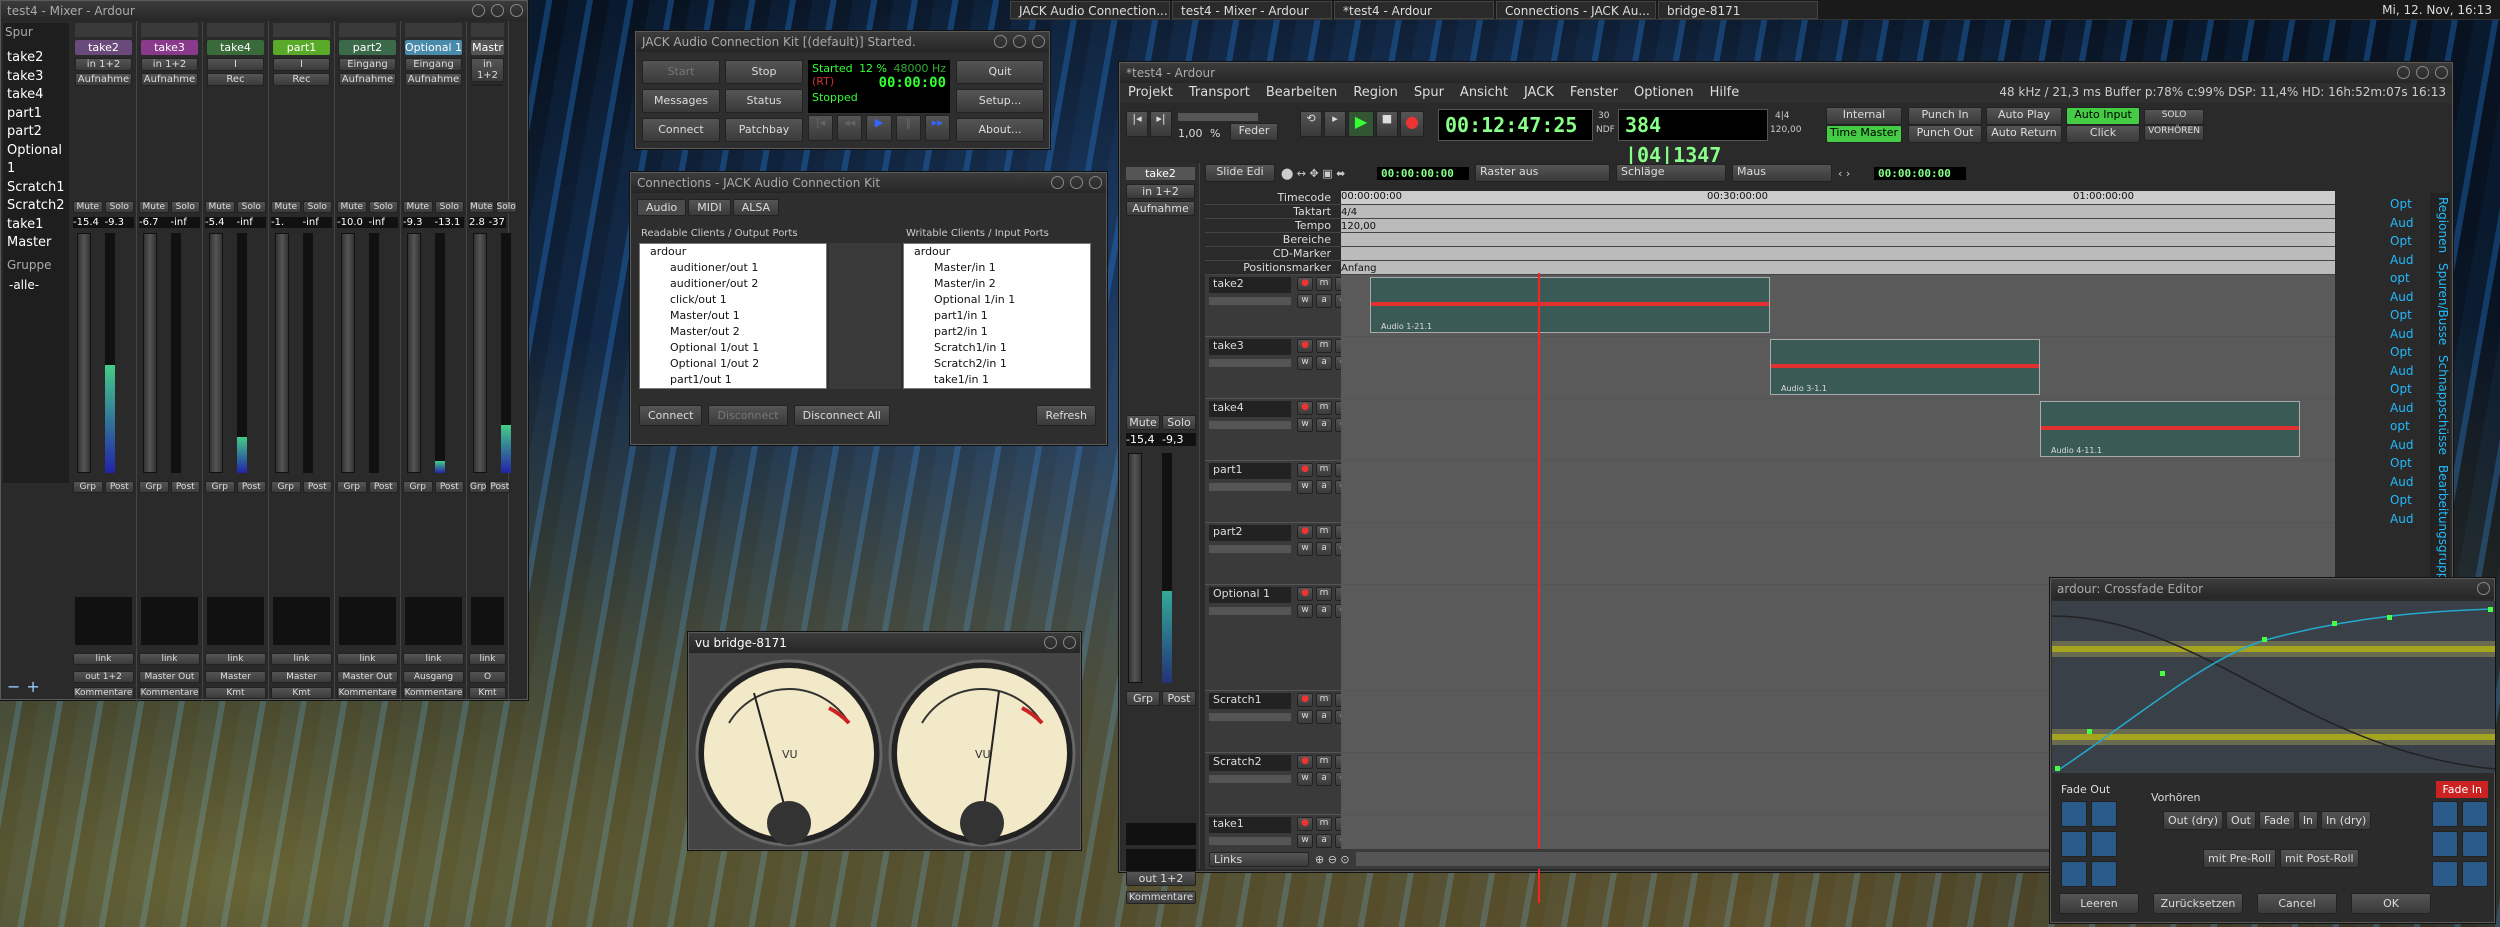 This screenshot has width=2500, height=927. Describe the element at coordinates (738, 348) in the screenshot. I see `port-item: Optional 1/out 1` at that location.